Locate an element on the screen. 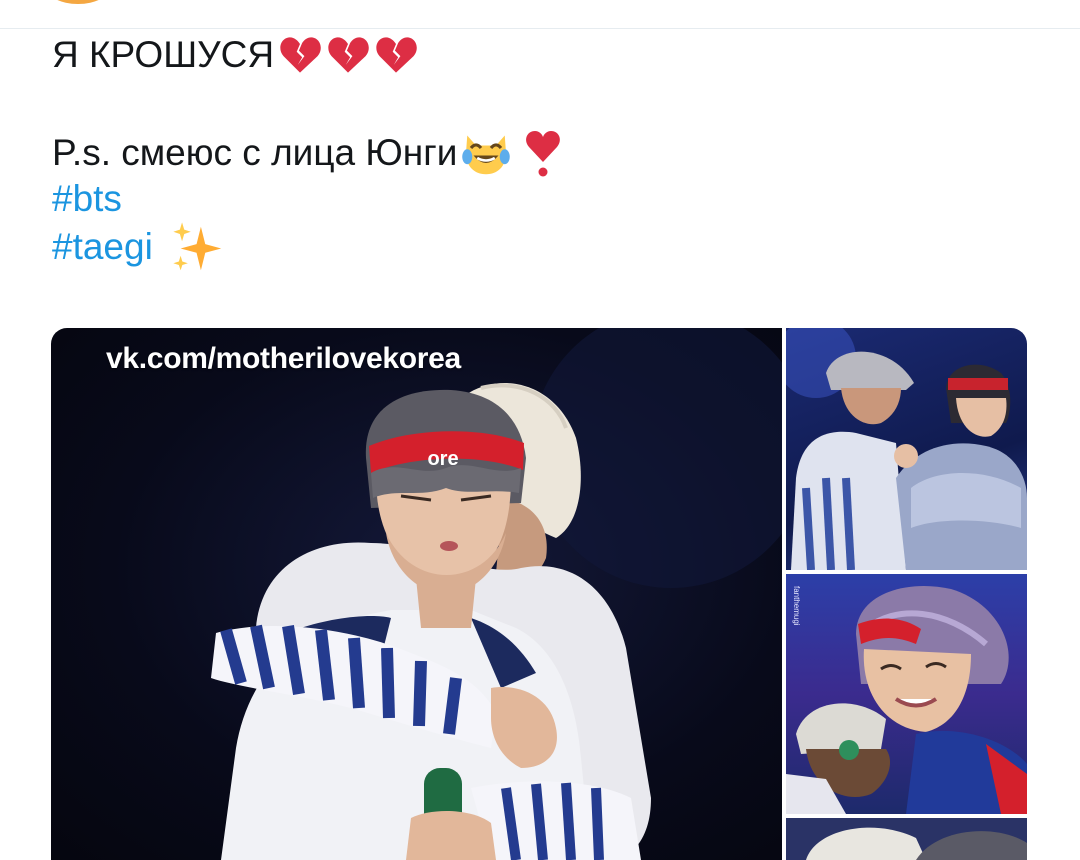 The image size is (1080, 860). hashtag-line-2: #taegi is located at coordinates (532, 246).